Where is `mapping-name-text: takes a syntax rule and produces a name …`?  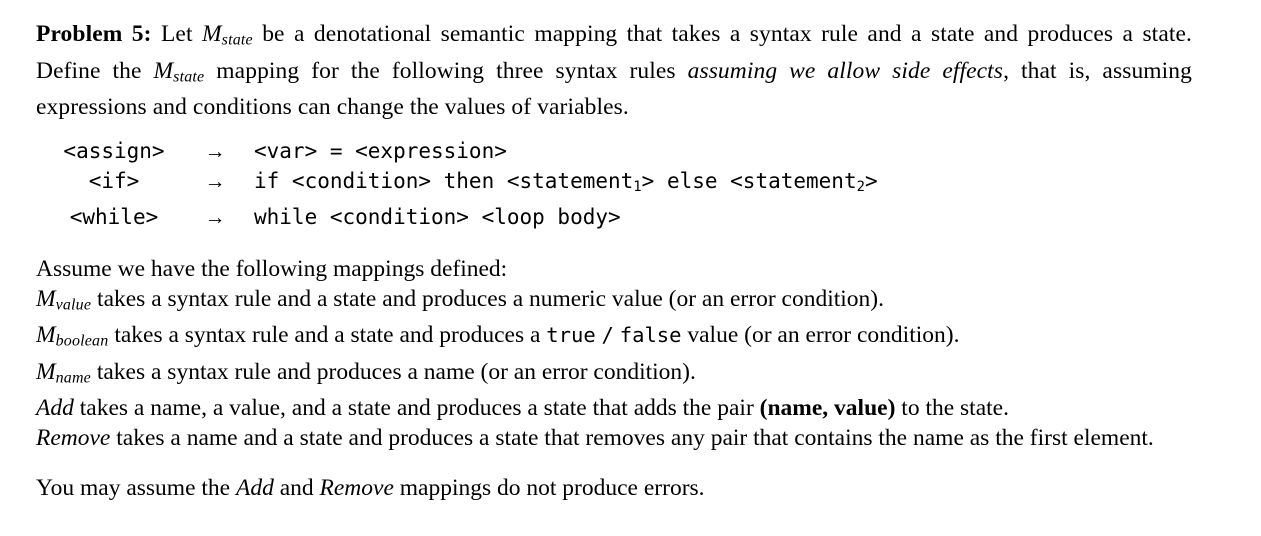
mapping-name-text: takes a syntax rule and produces a name … is located at coordinates (393, 371).